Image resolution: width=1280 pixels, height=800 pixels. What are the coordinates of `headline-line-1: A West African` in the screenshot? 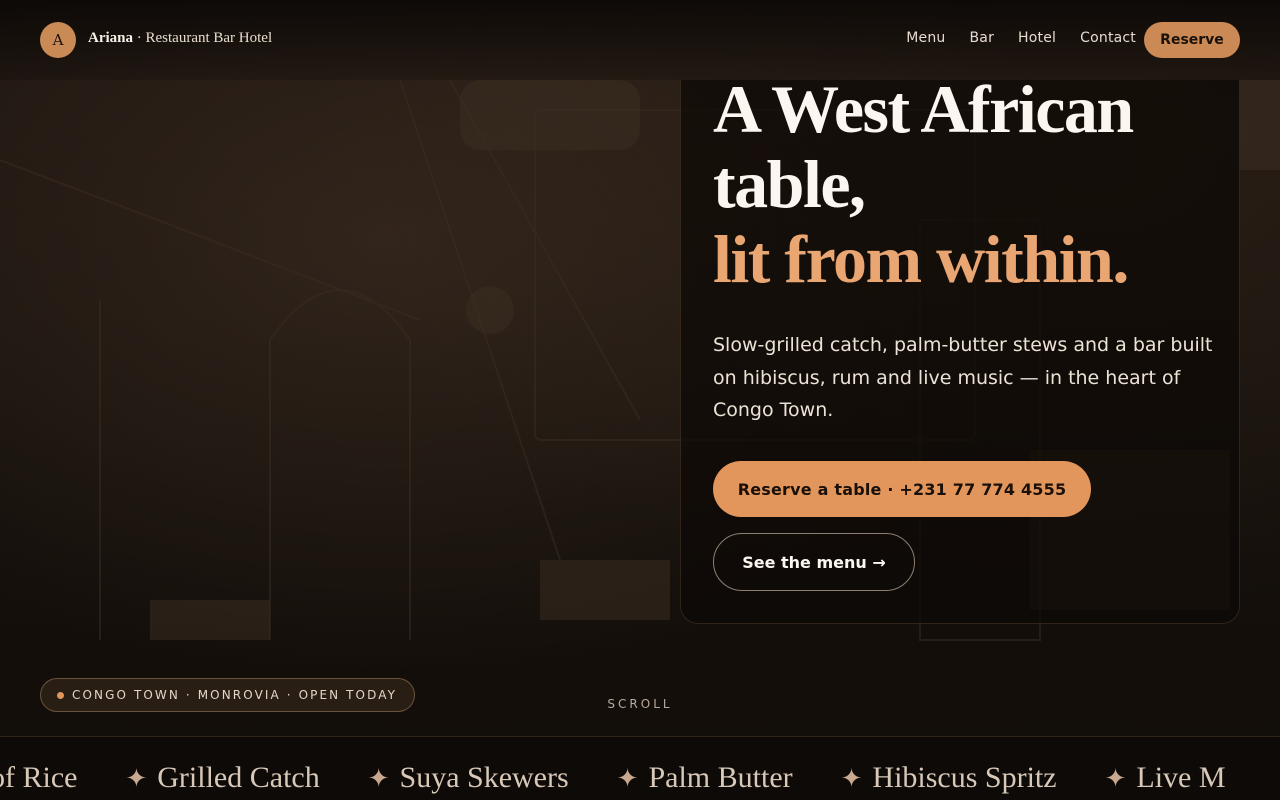 It's located at (923, 109).